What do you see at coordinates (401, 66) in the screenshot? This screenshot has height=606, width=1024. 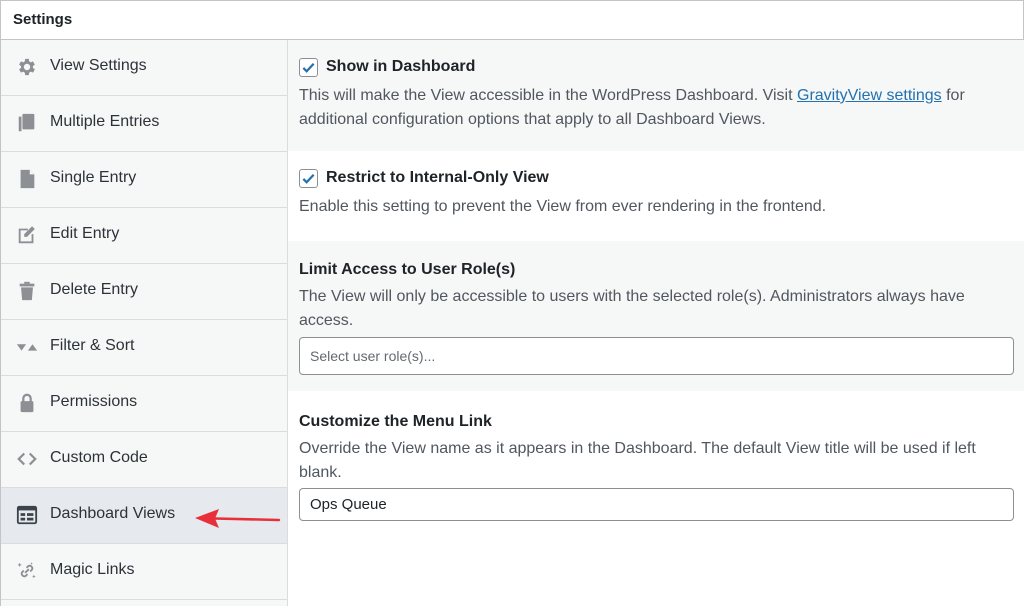 I see `show-in-dashboard-label: Show in Dashboard` at bounding box center [401, 66].